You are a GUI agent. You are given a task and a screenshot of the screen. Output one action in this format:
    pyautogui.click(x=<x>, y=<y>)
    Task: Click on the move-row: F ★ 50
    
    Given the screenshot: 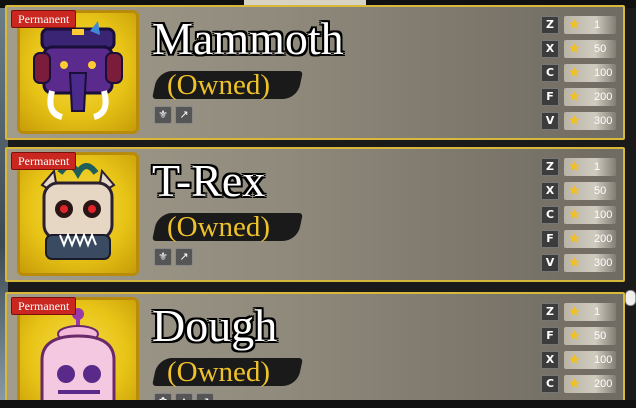 What is the action you would take?
    pyautogui.click(x=579, y=336)
    